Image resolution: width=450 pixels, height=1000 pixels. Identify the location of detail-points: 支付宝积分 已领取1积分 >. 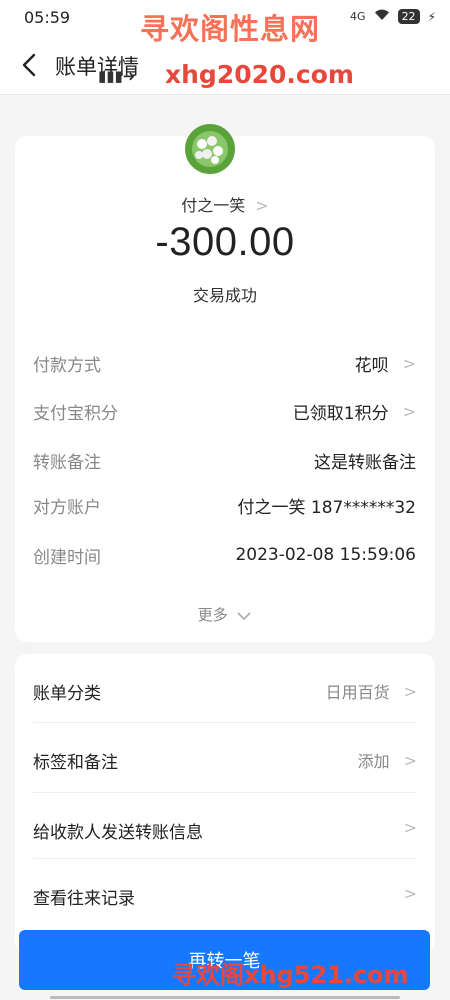
(224, 411).